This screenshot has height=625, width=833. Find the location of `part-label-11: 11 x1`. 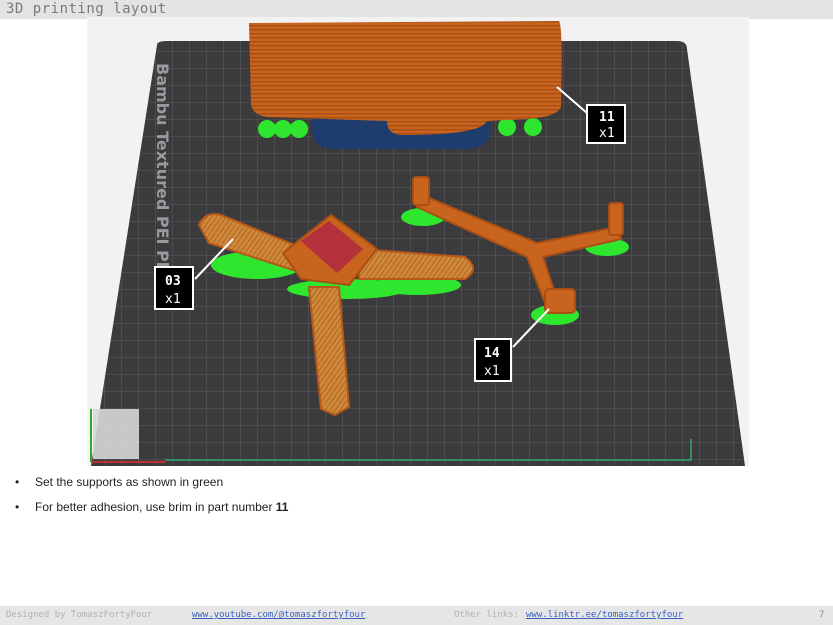

part-label-11: 11 x1 is located at coordinates (606, 124).